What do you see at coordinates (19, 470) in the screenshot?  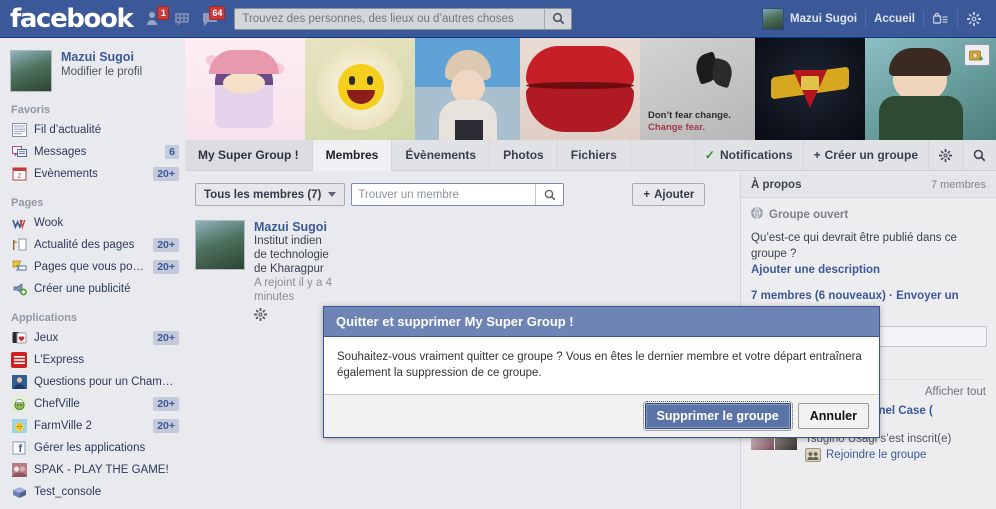 I see `spak-icon` at bounding box center [19, 470].